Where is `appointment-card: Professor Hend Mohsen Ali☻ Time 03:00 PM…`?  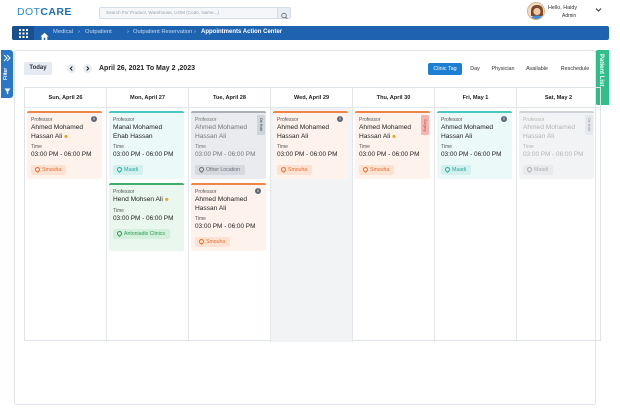
appointment-card: Professor Hend Mohsen Ali☻ Time 03:00 PM… is located at coordinates (146, 217).